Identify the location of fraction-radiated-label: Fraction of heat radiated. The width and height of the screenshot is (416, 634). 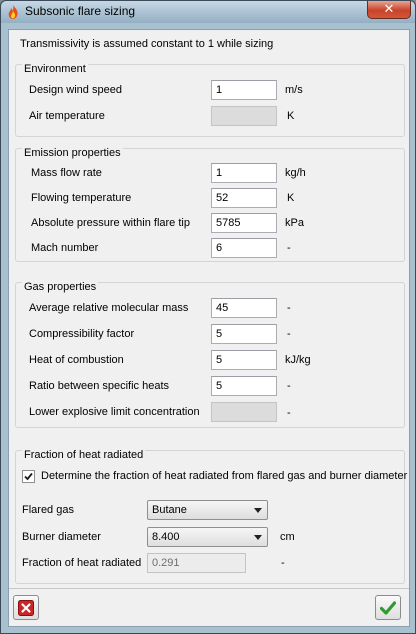
(82, 563).